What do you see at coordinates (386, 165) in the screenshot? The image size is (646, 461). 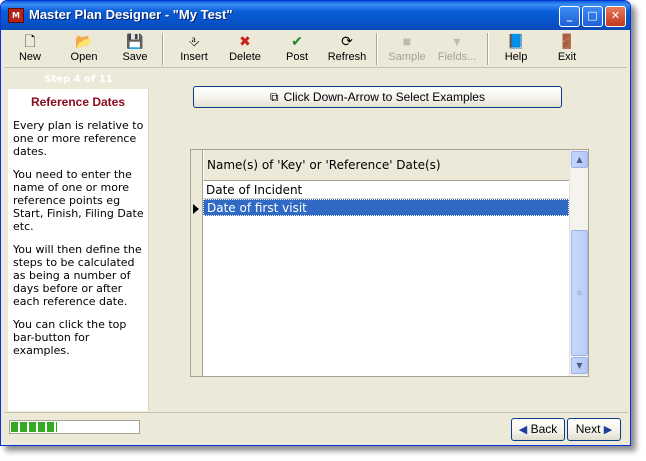 I see `grid-column-header: Name(s) of 'Key' or 'Reference' Date(s)` at bounding box center [386, 165].